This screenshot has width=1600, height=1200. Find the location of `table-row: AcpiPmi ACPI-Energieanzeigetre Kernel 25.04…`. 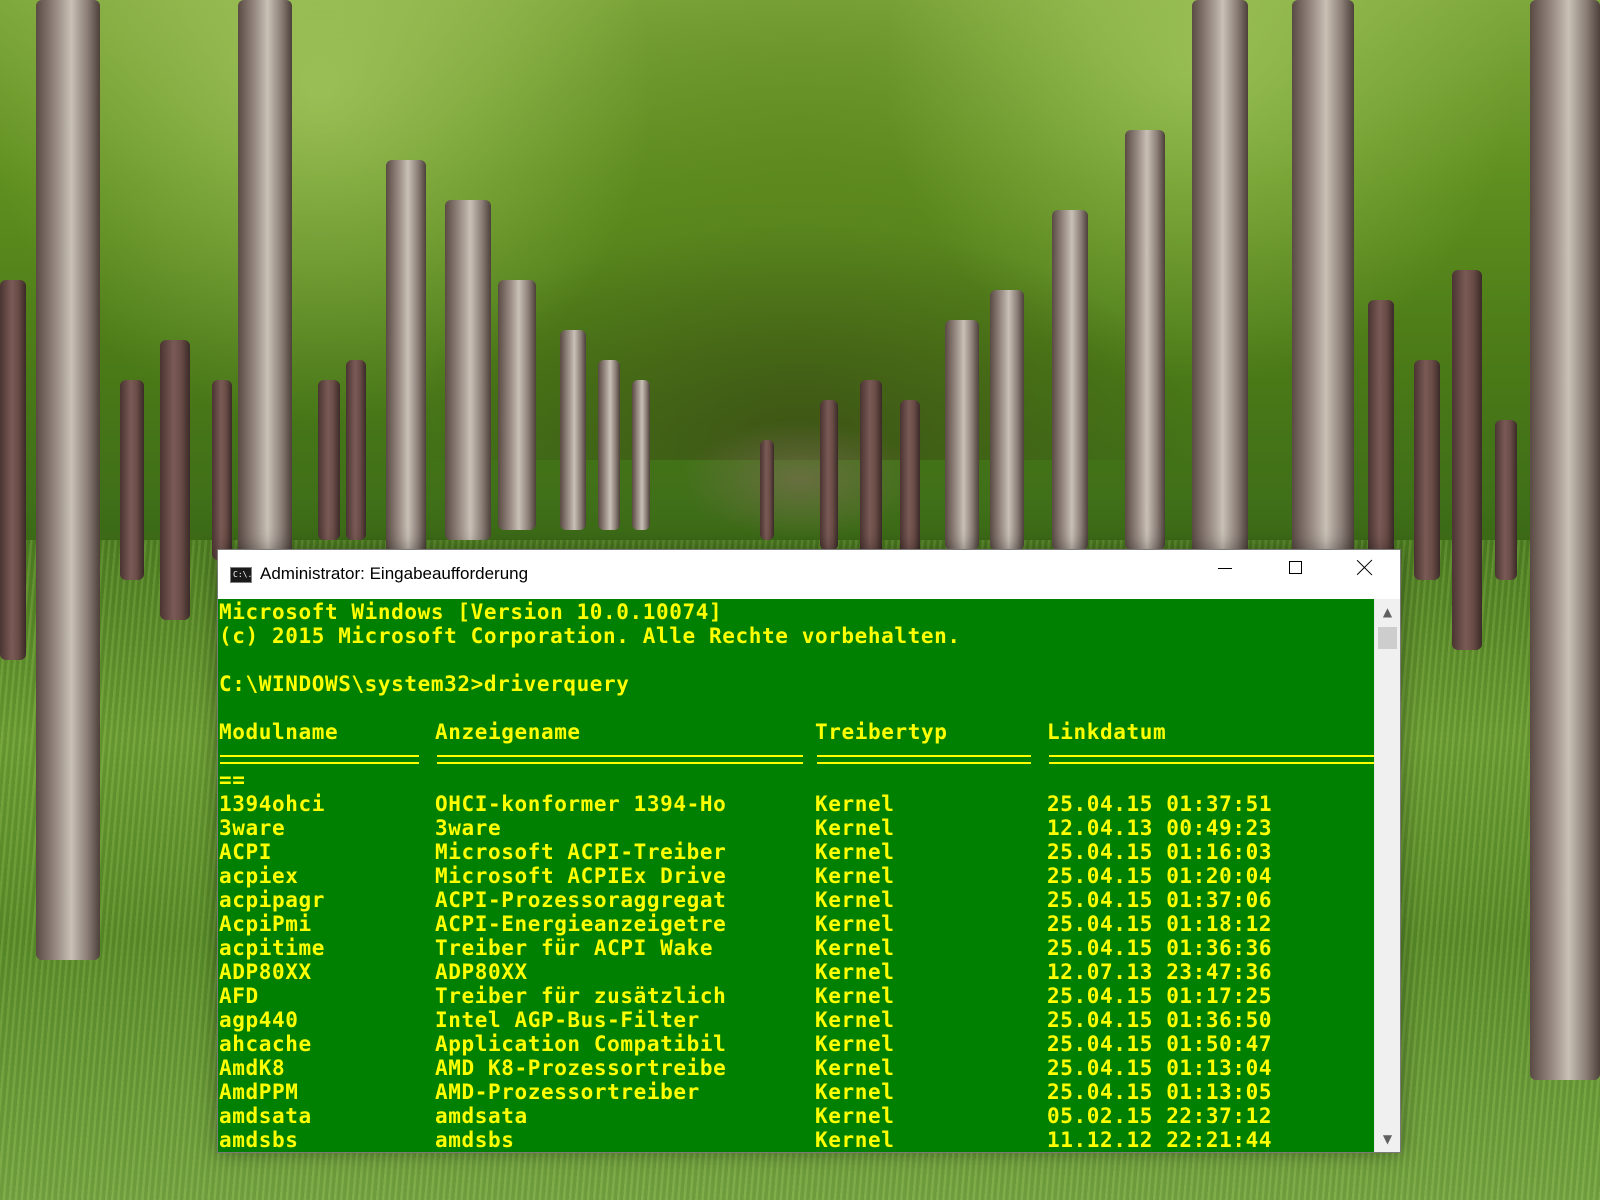

table-row: AcpiPmi ACPI-Energieanzeigetre Kernel 25.04… is located at coordinates (796, 924).